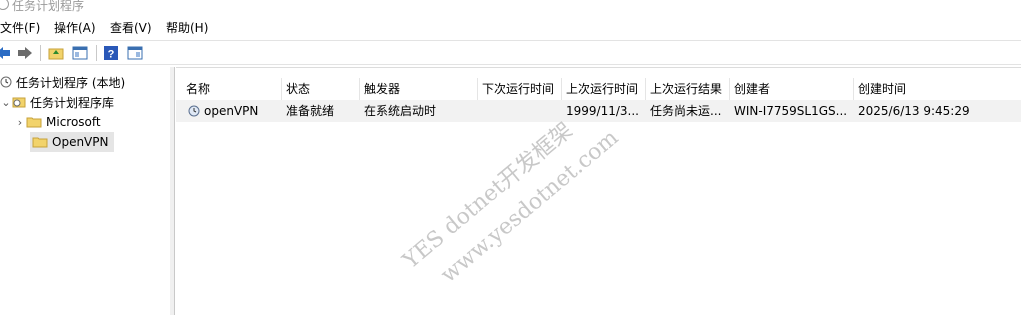  I want to click on clock-icon, so click(6, 82).